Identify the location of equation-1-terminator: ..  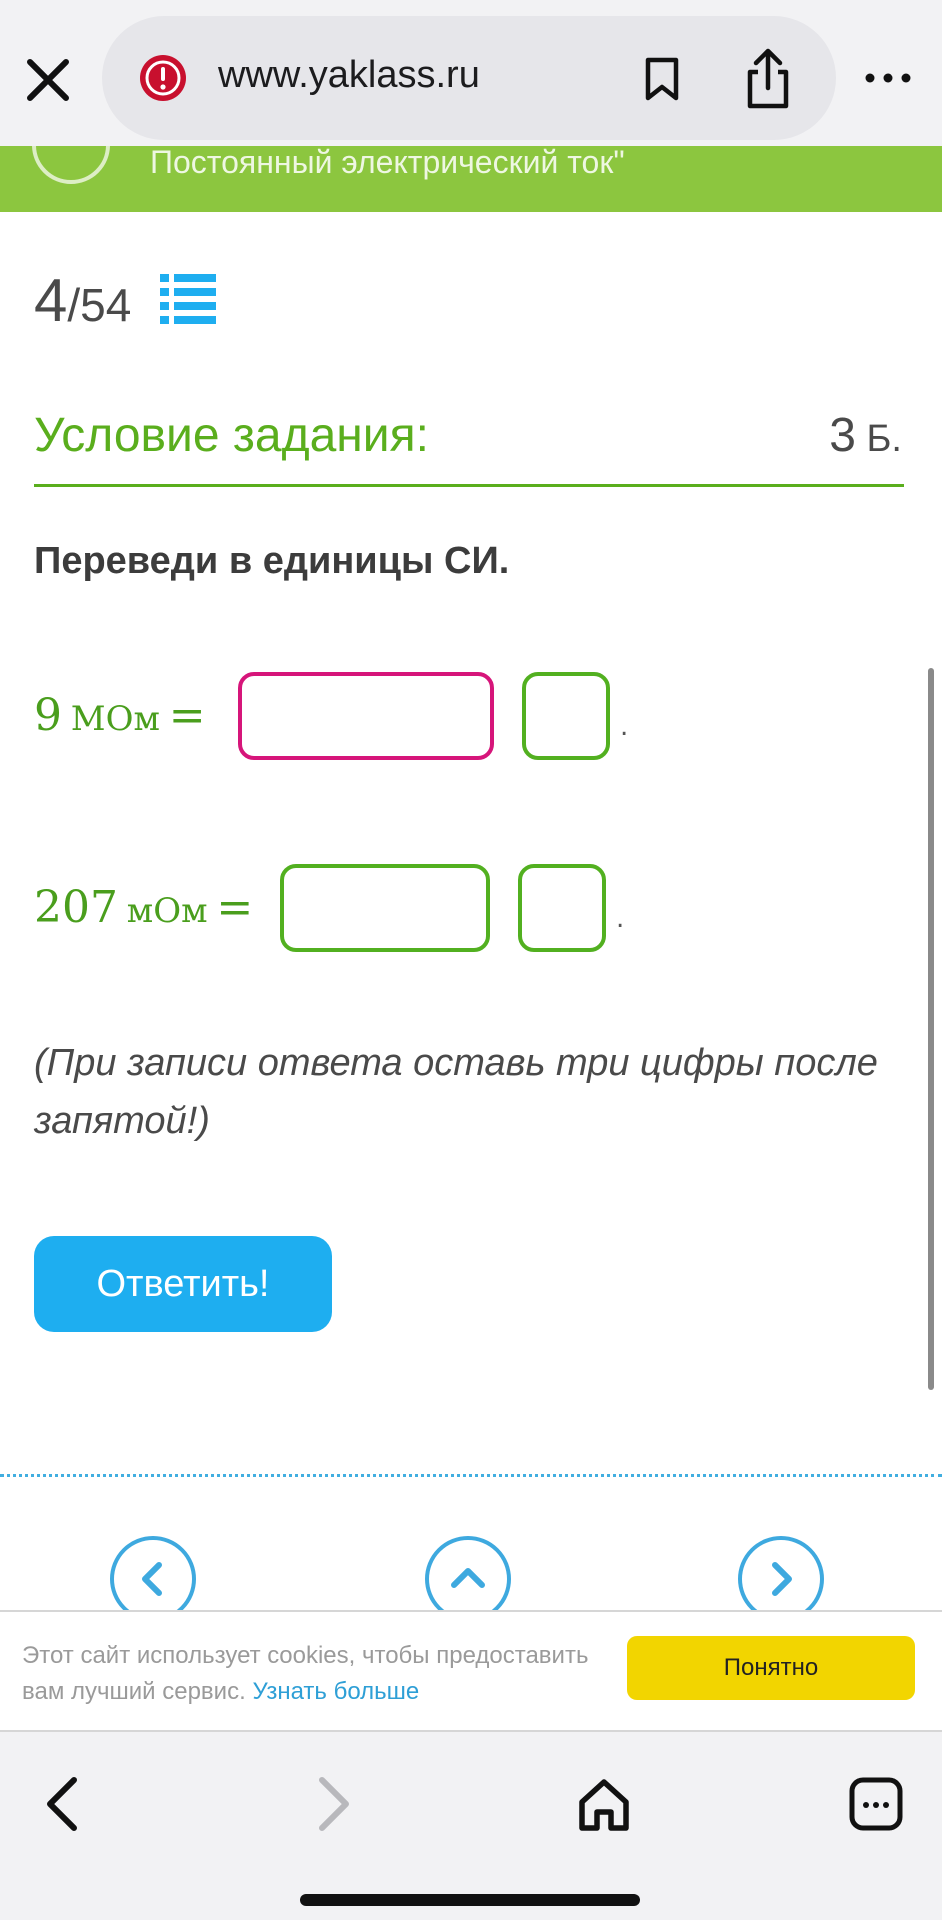
(624, 727).